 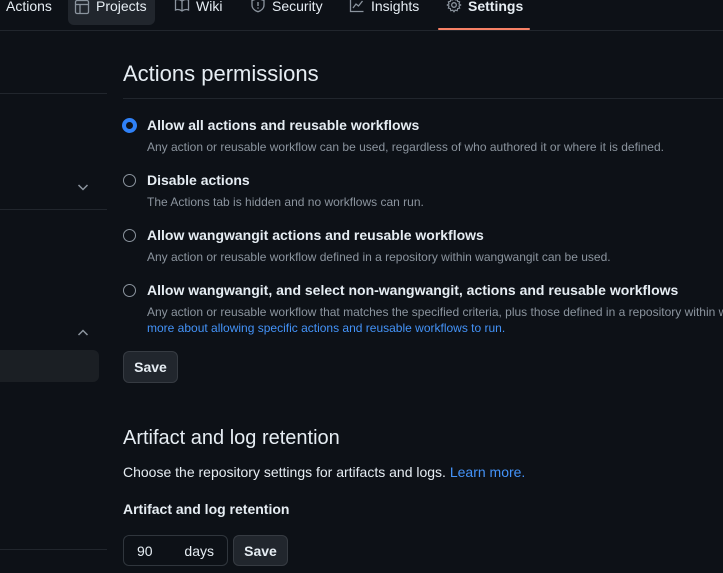 What do you see at coordinates (384, 15) in the screenshot?
I see `tab-insights: Insights` at bounding box center [384, 15].